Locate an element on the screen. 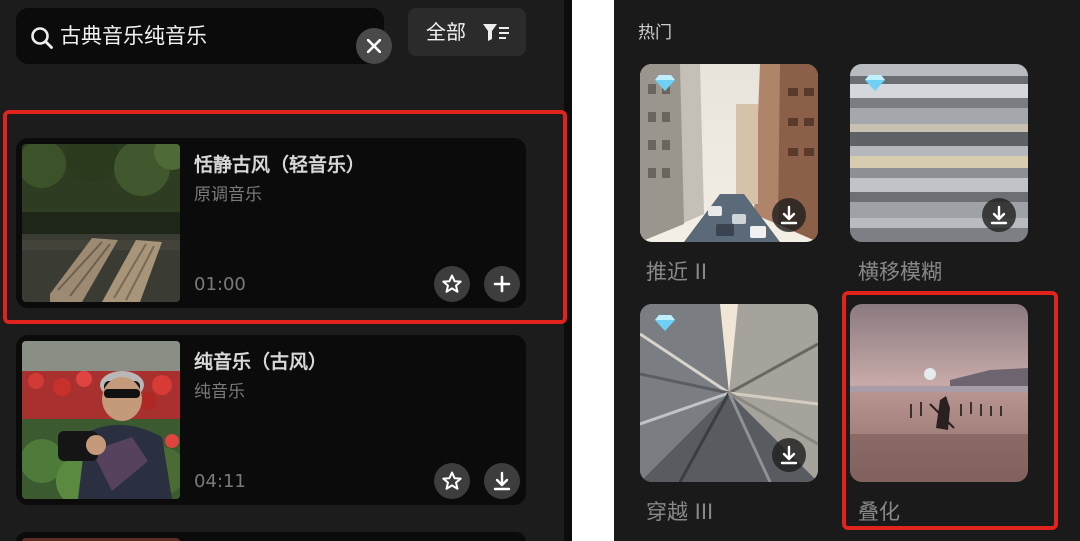  filter-icon is located at coordinates (496, 32).